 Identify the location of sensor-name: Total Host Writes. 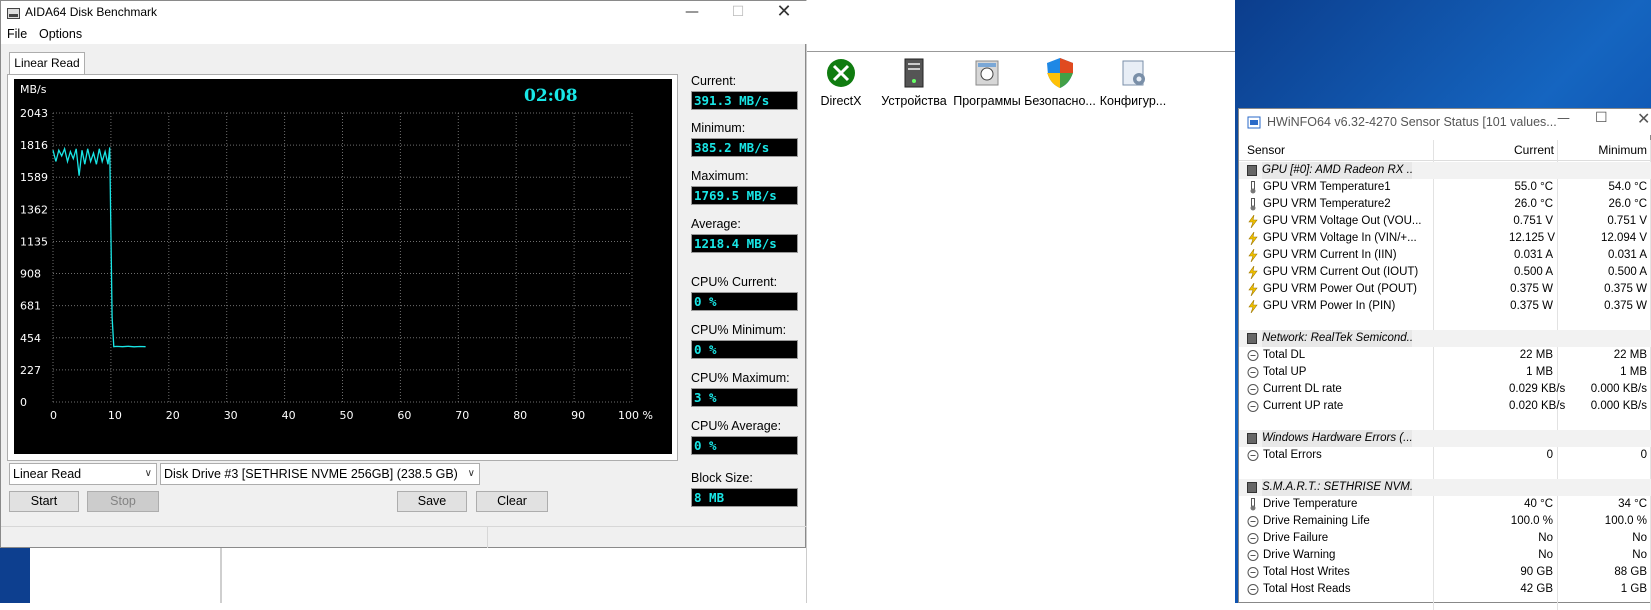
(1306, 572).